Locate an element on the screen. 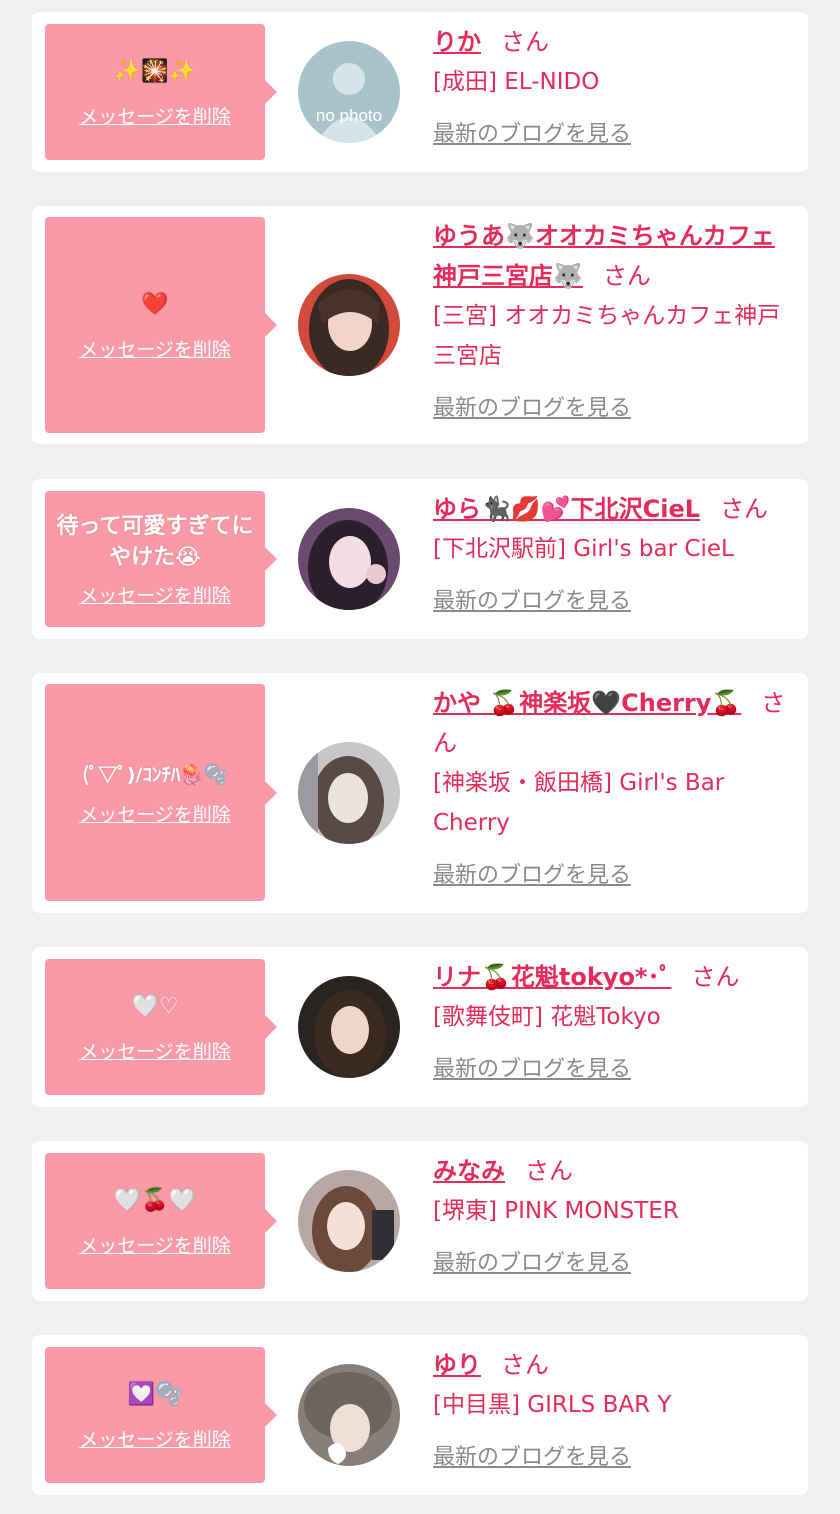 This screenshot has height=1514, width=840. message-bubble: 💟🫧 メッセージを削除 is located at coordinates (161, 1415).